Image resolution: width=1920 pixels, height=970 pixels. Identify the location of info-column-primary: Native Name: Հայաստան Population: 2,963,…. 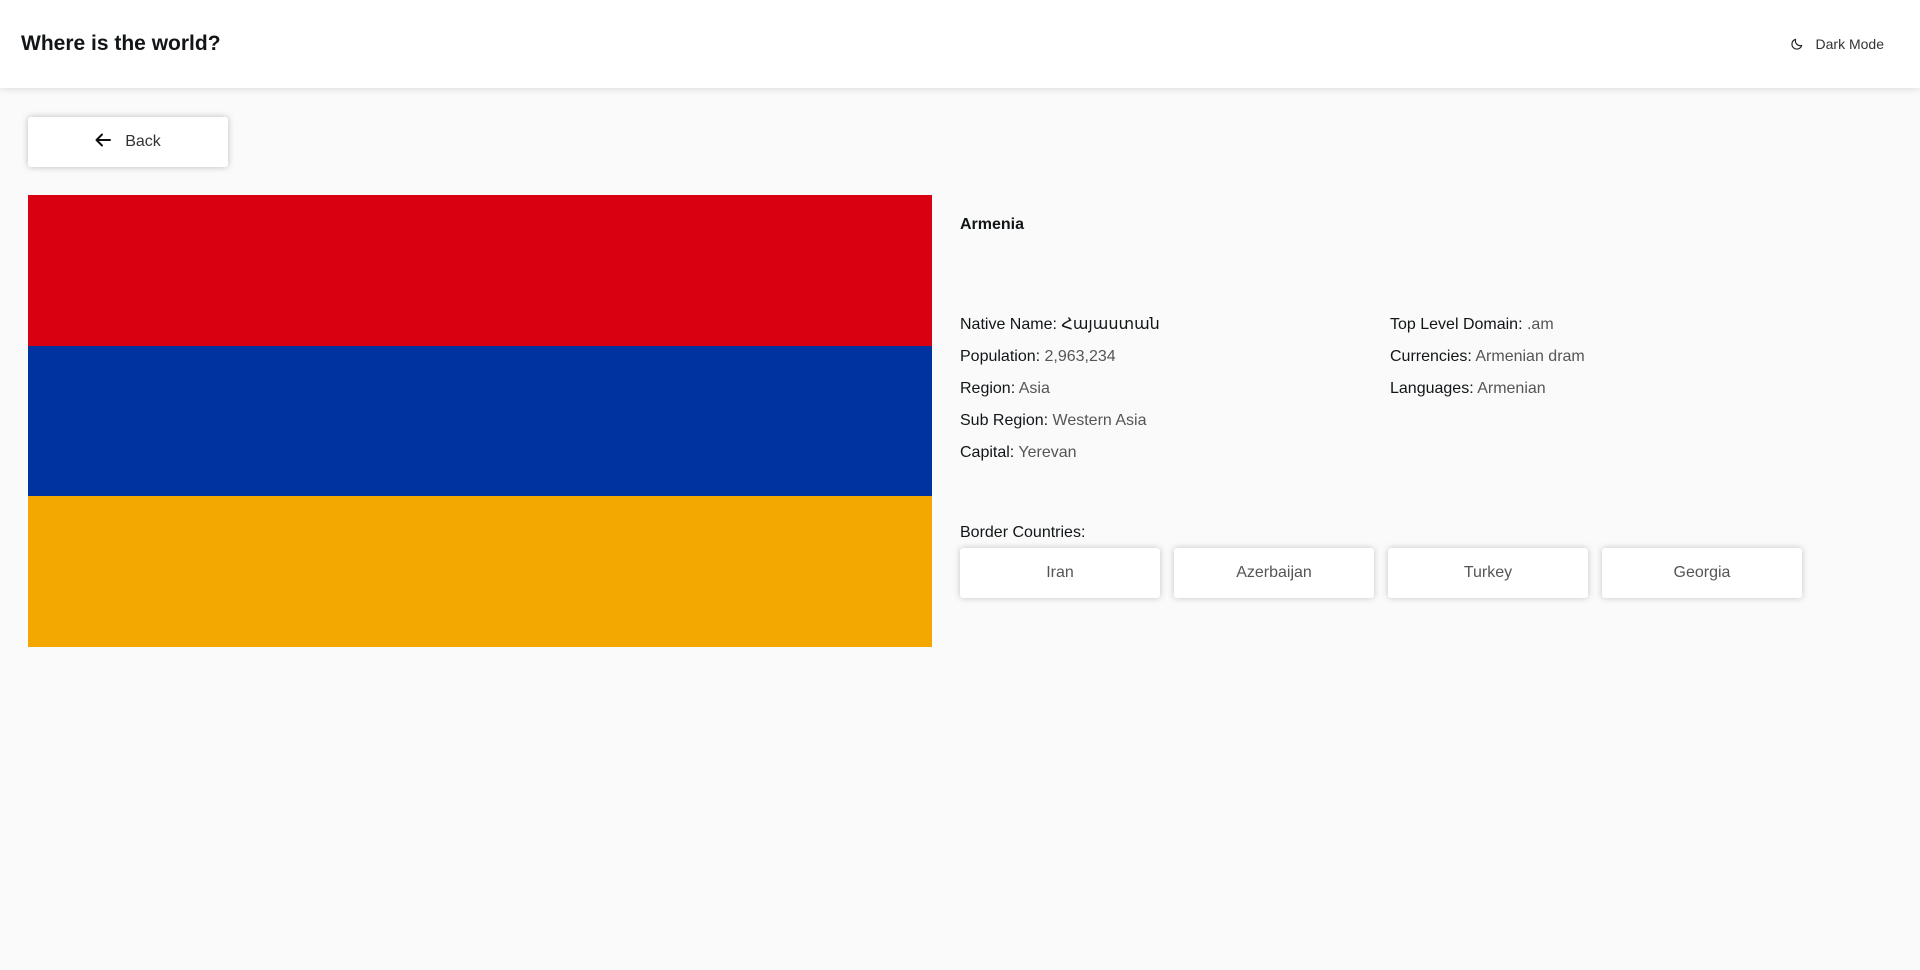
(1175, 395).